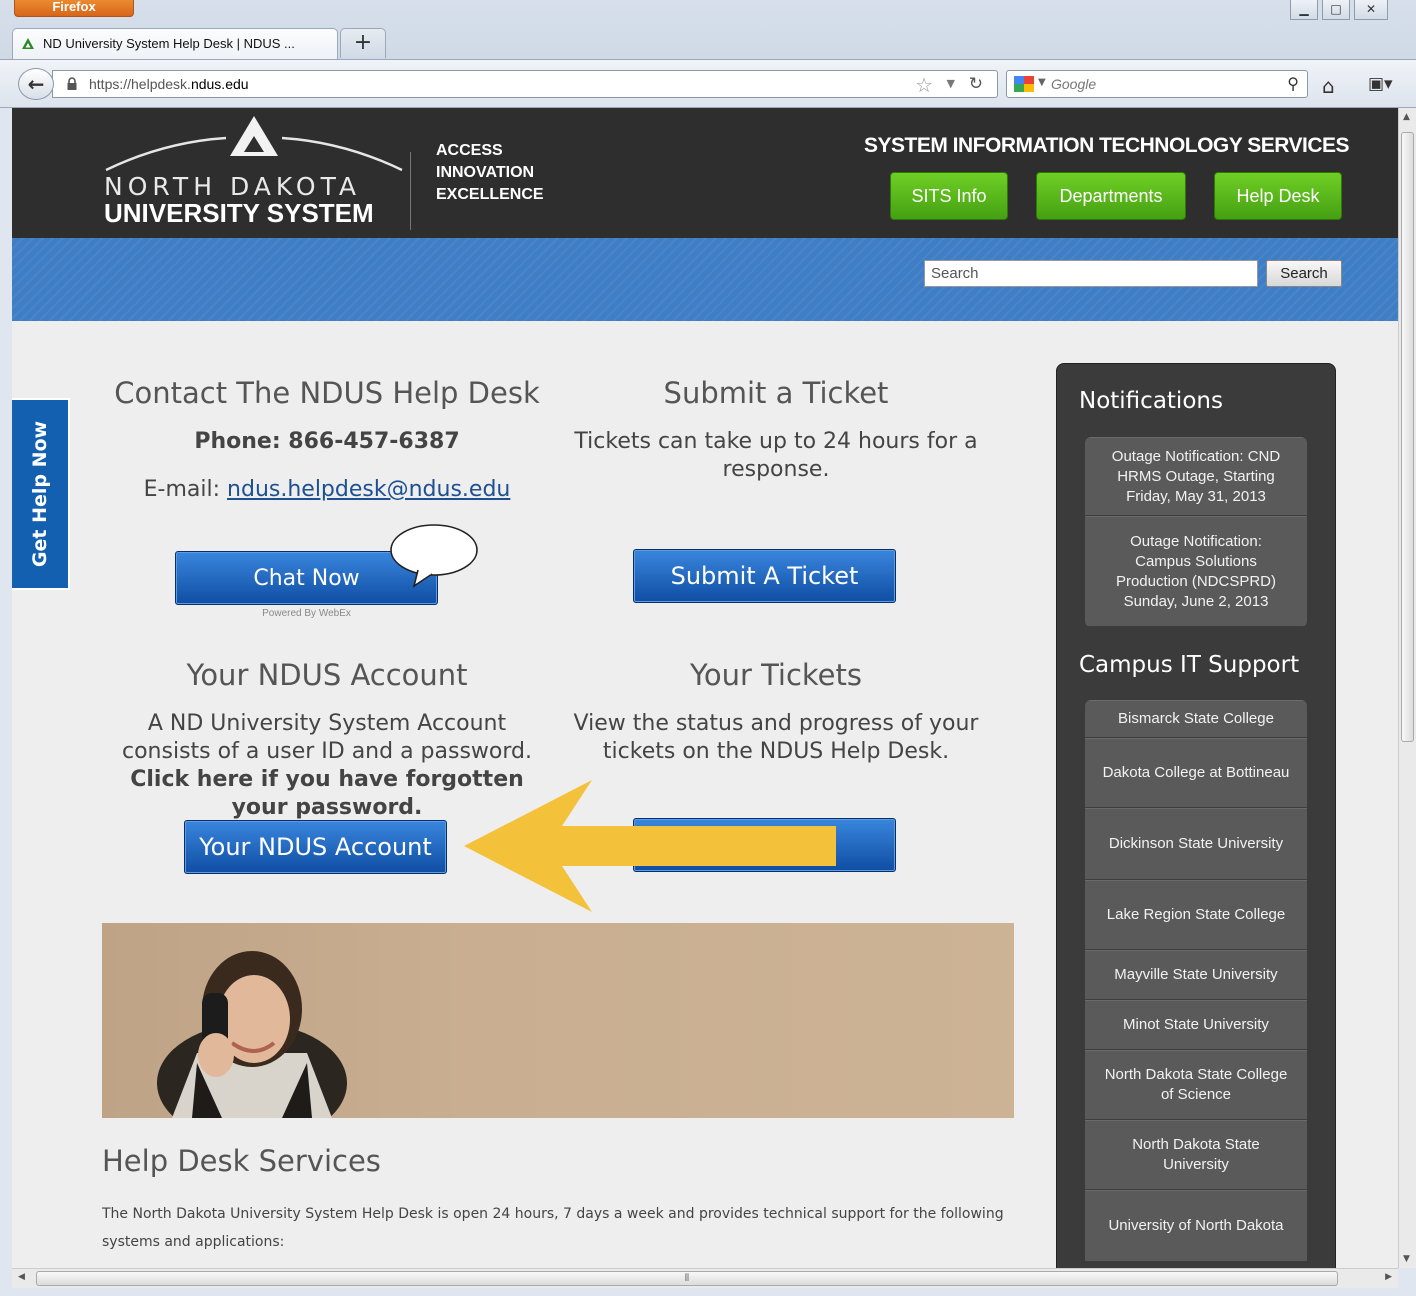 Image resolution: width=1416 pixels, height=1296 pixels. What do you see at coordinates (327, 441) in the screenshot?
I see `contact-phone: Phone: 866-457-6387` at bounding box center [327, 441].